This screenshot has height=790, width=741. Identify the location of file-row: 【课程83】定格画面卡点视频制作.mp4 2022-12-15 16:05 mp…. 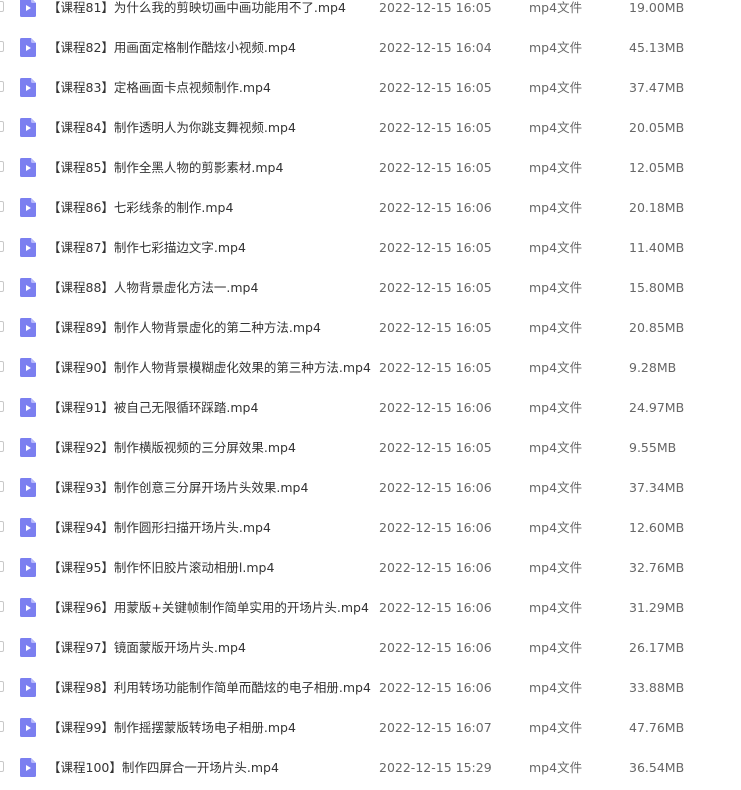
(370, 88).